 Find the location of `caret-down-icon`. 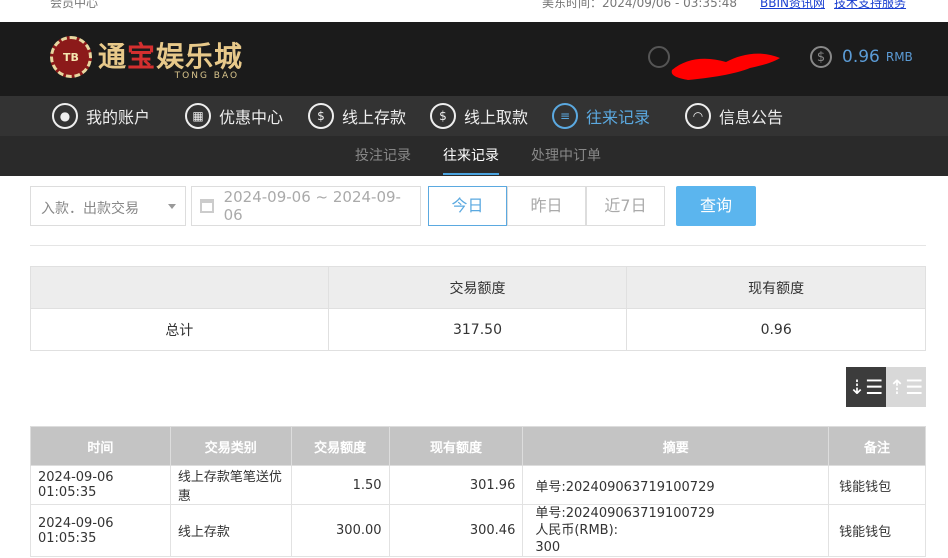

caret-down-icon is located at coordinates (172, 206).